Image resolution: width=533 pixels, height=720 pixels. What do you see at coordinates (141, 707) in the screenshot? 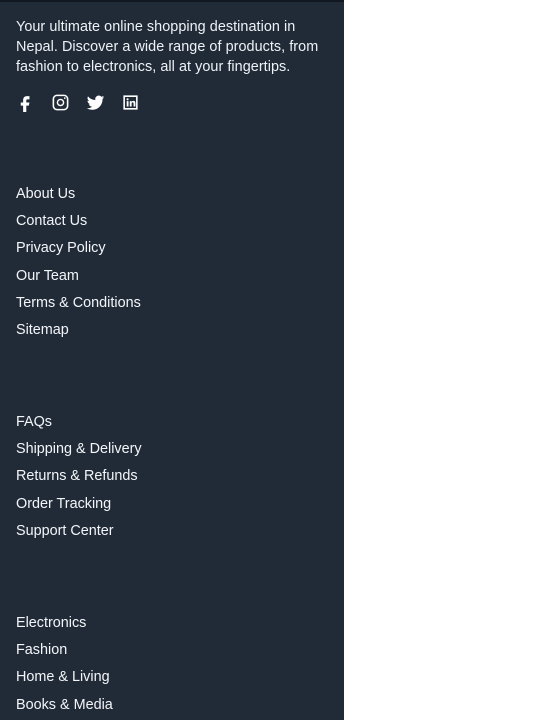
I see `books-media-link: Books & Media` at bounding box center [141, 707].